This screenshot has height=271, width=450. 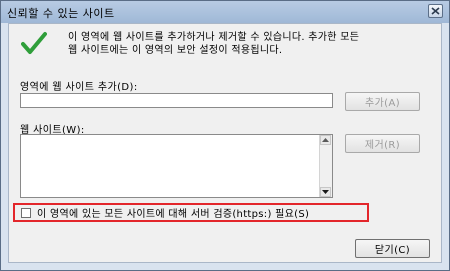 I want to click on info-line-2: 웹 사이트에는 이 영역의 보안 설정이 적용됩니다., so click(x=175, y=50).